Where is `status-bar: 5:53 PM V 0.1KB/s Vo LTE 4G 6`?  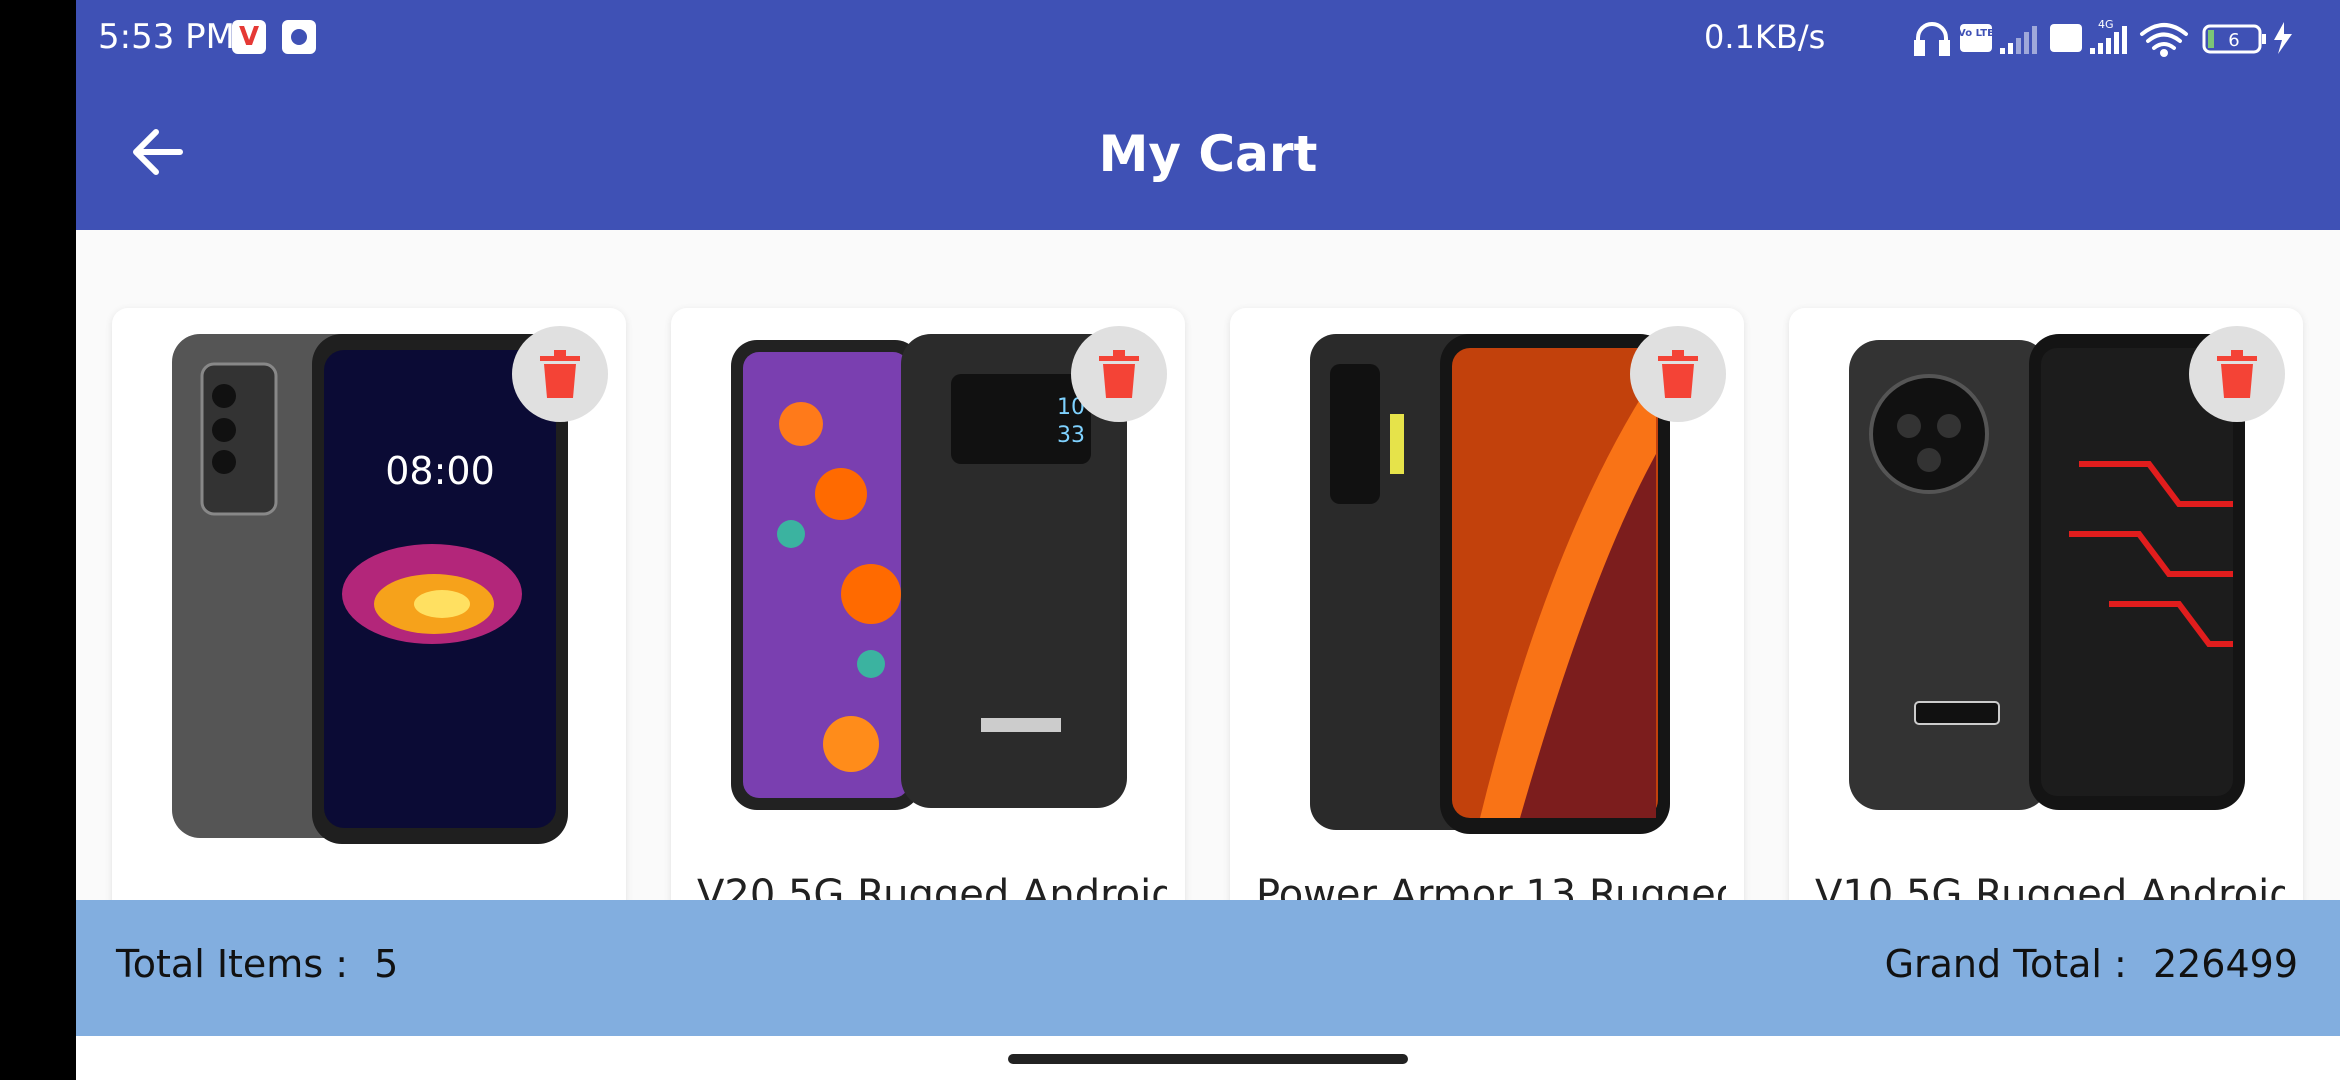
status-bar: 5:53 PM V 0.1KB/s Vo LTE 4G 6 is located at coordinates (1208, 38).